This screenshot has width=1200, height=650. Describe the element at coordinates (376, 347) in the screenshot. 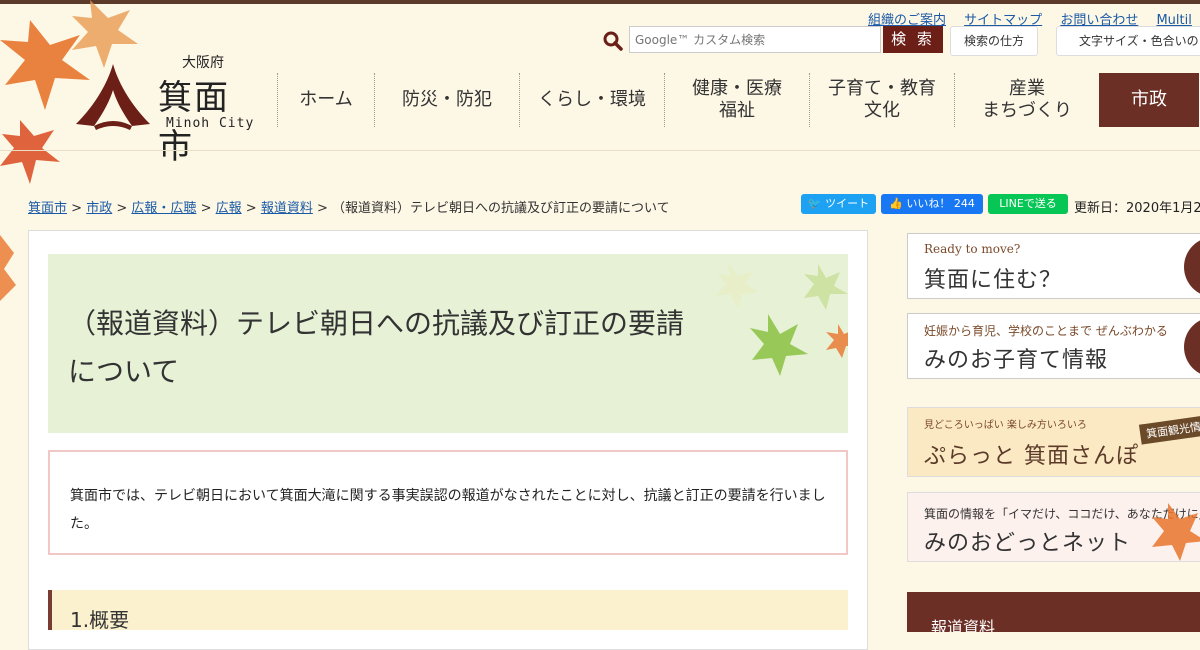

I see `page-title: （報道資料）テレビ朝日への抗議及び訂正の要請について` at that location.